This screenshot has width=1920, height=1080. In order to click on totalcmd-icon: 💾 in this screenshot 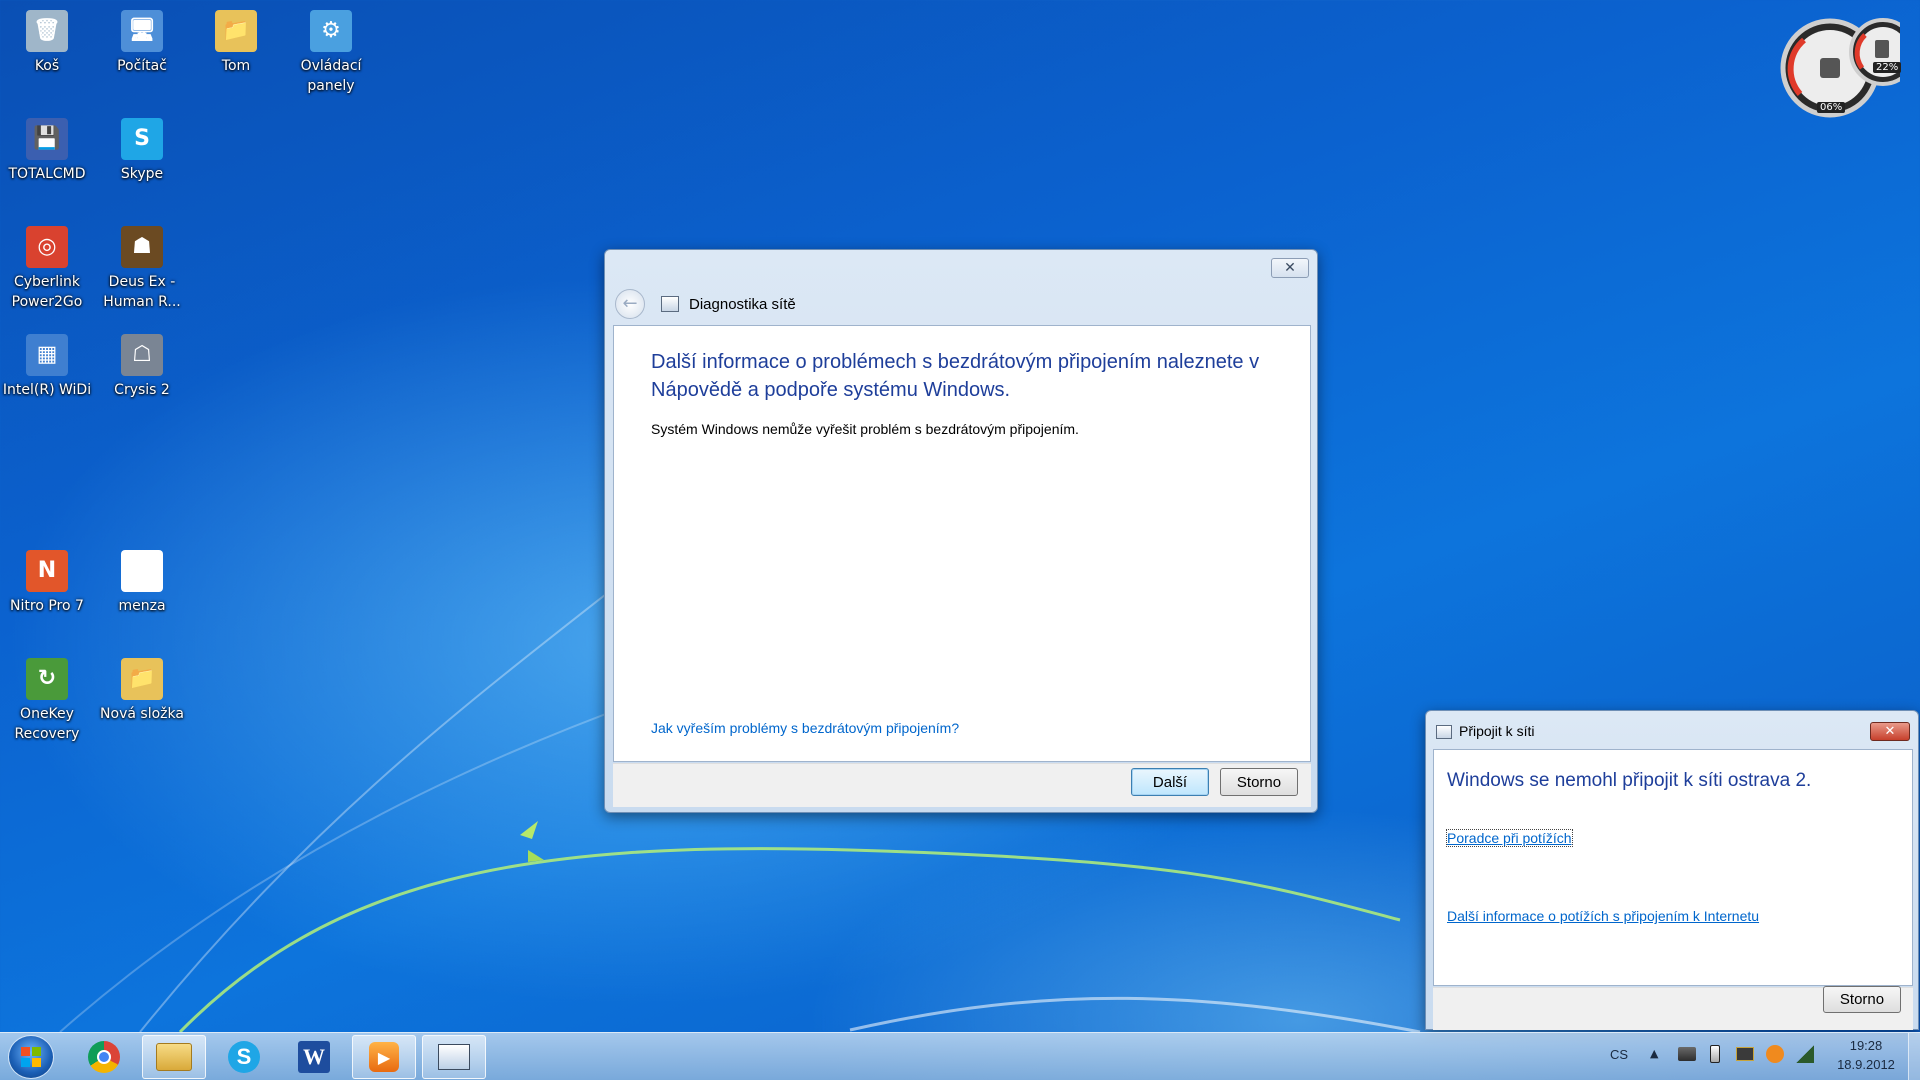, I will do `click(47, 139)`.